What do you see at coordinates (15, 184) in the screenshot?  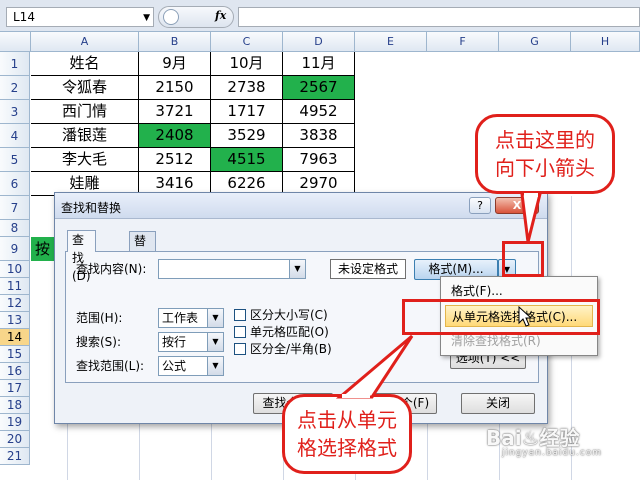 I see `row-header-6: 6` at bounding box center [15, 184].